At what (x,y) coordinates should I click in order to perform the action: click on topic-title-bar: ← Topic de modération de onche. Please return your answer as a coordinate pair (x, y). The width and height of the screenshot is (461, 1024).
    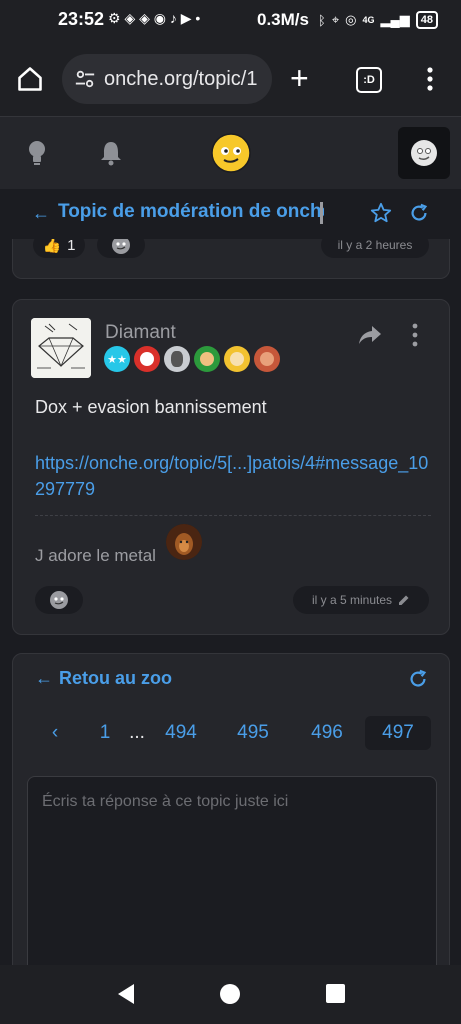
    Looking at the image, I should click on (230, 214).